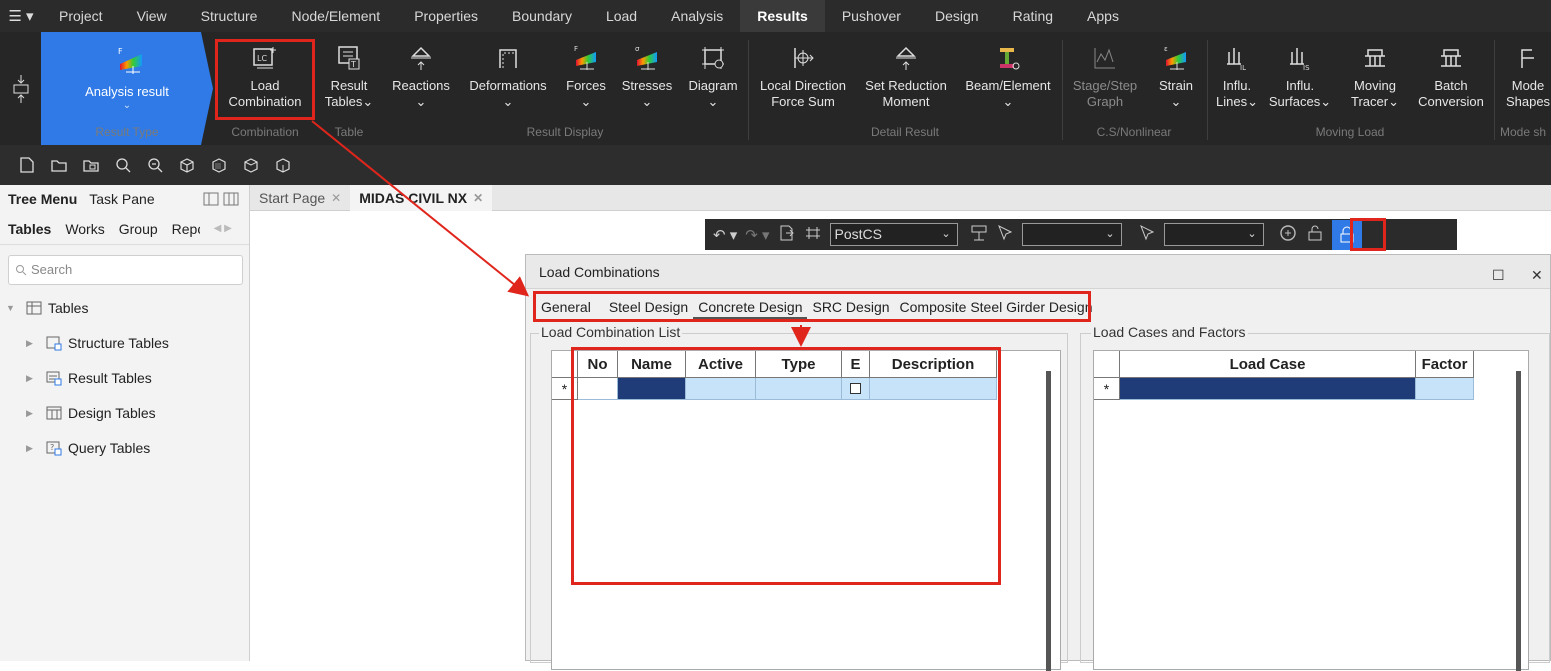 This screenshot has width=1551, height=671. I want to click on element-table-icon, so click(979, 234).